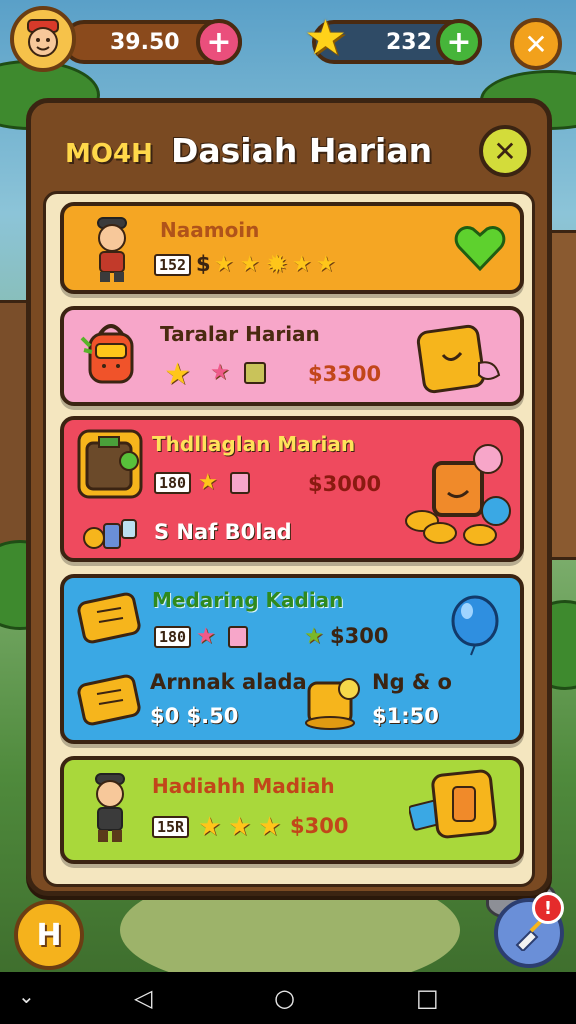 The image size is (576, 1024). I want to click on player-avatar, so click(43, 39).